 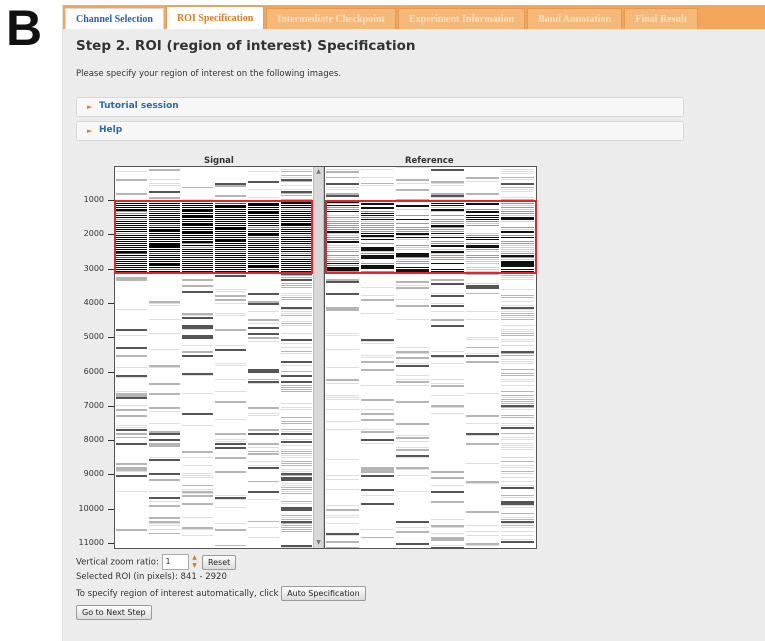 What do you see at coordinates (431, 237) in the screenshot?
I see `reference-roi-box` at bounding box center [431, 237].